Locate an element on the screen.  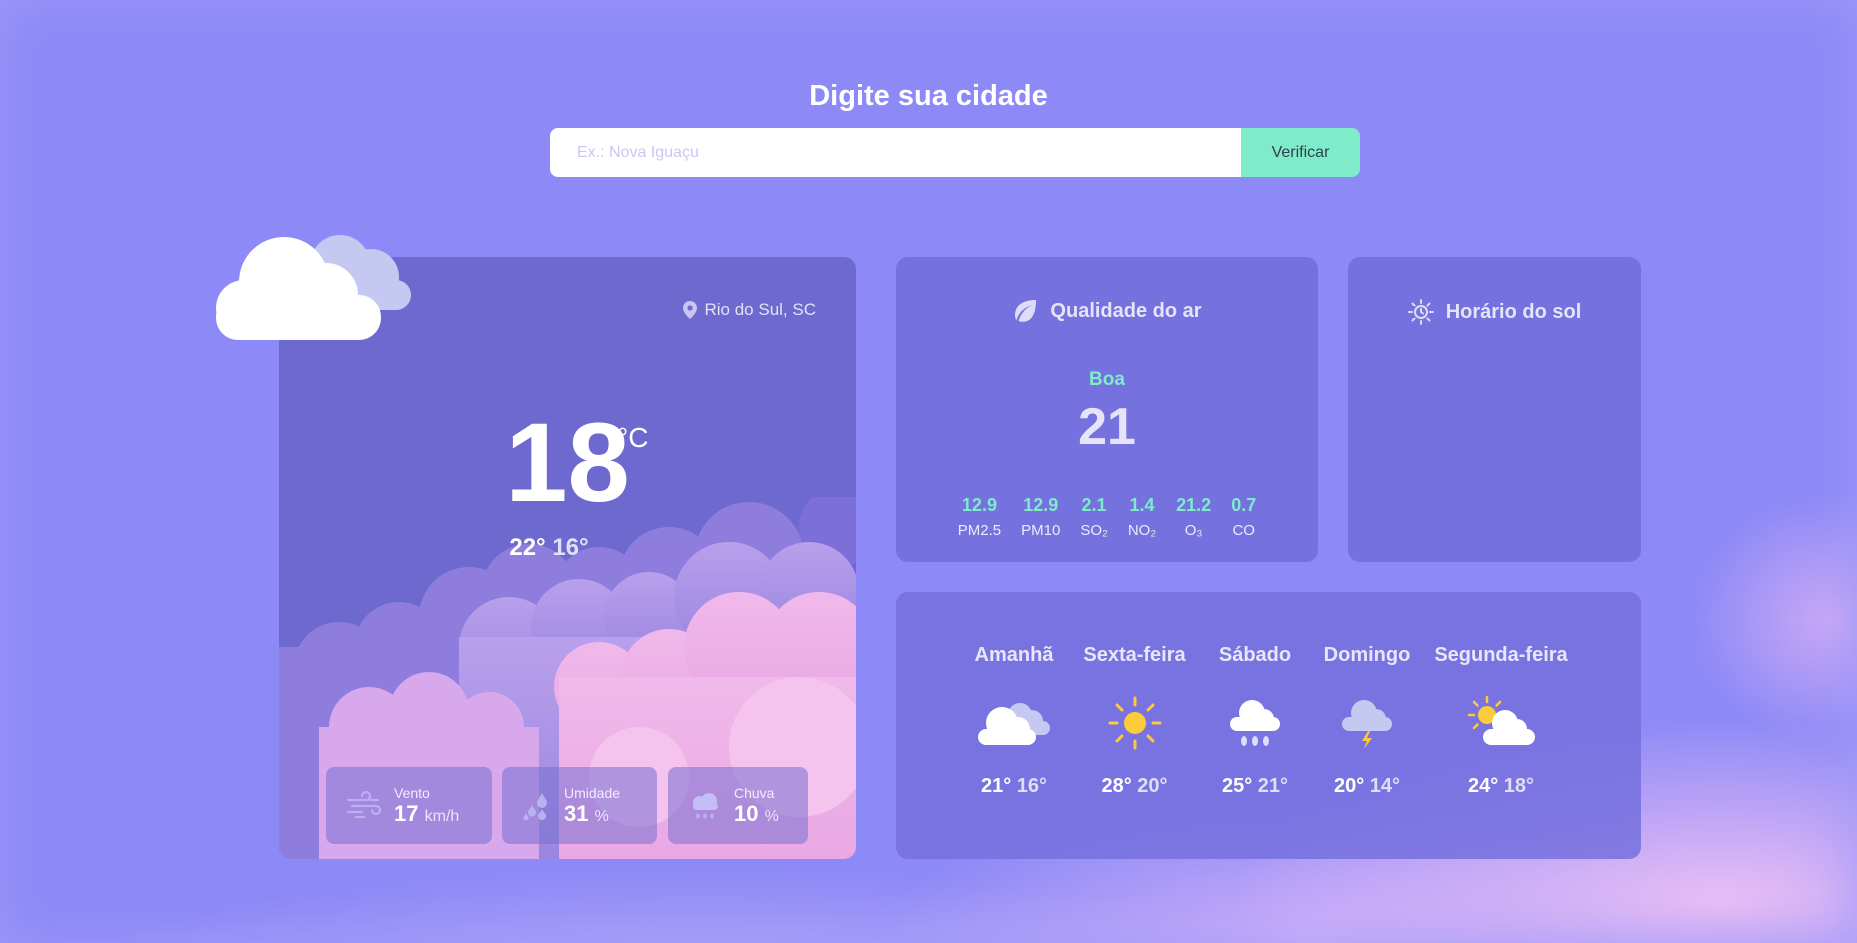
forecast-day: Sexta-feira 28° 20° is located at coordinates (1134, 721).